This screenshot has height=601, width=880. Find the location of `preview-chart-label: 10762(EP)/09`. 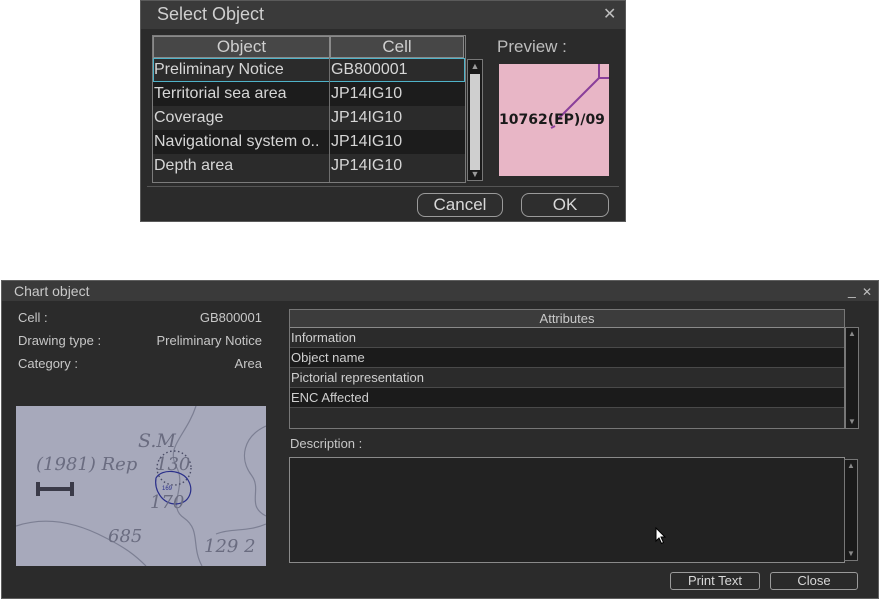

preview-chart-label: 10762(EP)/09 is located at coordinates (552, 120).